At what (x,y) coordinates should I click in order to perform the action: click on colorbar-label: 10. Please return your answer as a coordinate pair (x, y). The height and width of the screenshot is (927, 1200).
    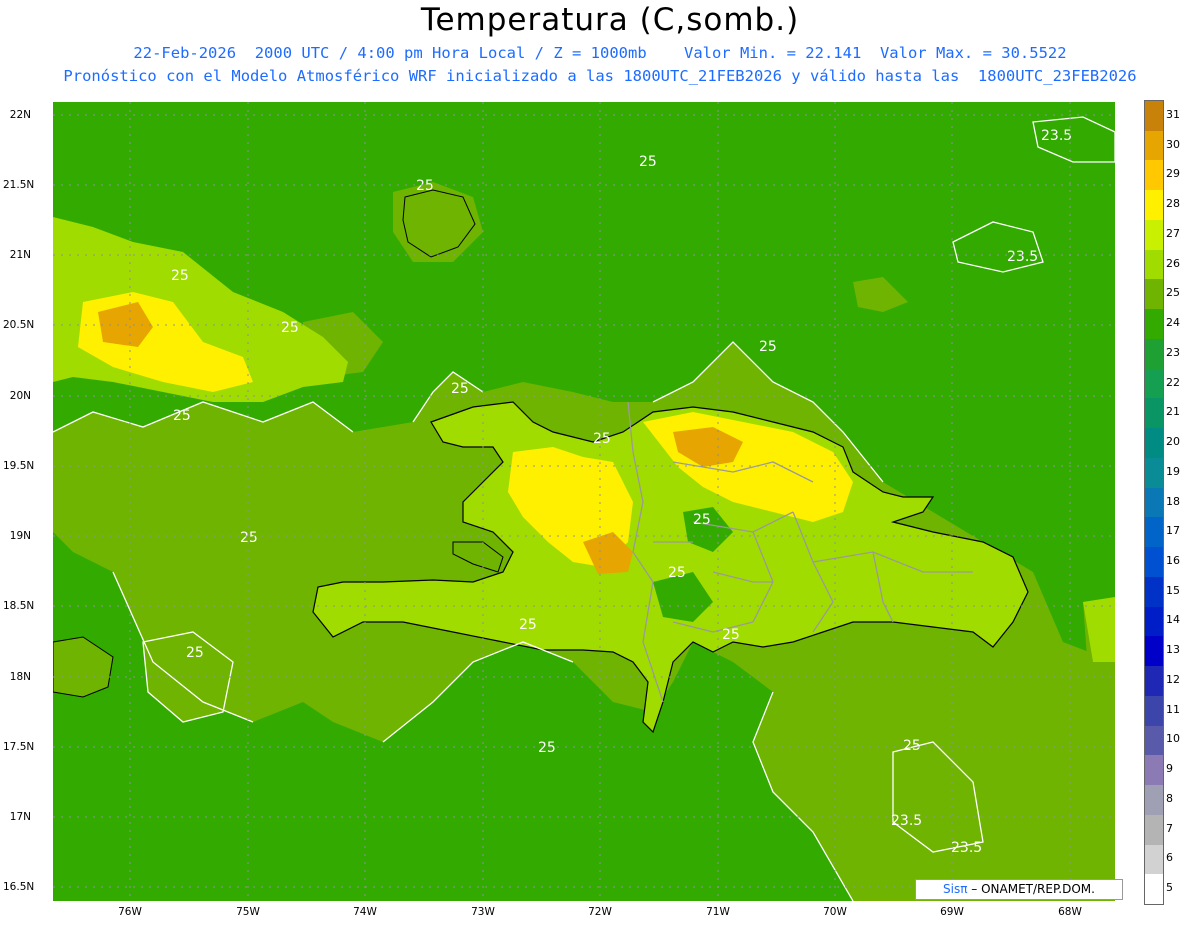
    Looking at the image, I should click on (1173, 739).